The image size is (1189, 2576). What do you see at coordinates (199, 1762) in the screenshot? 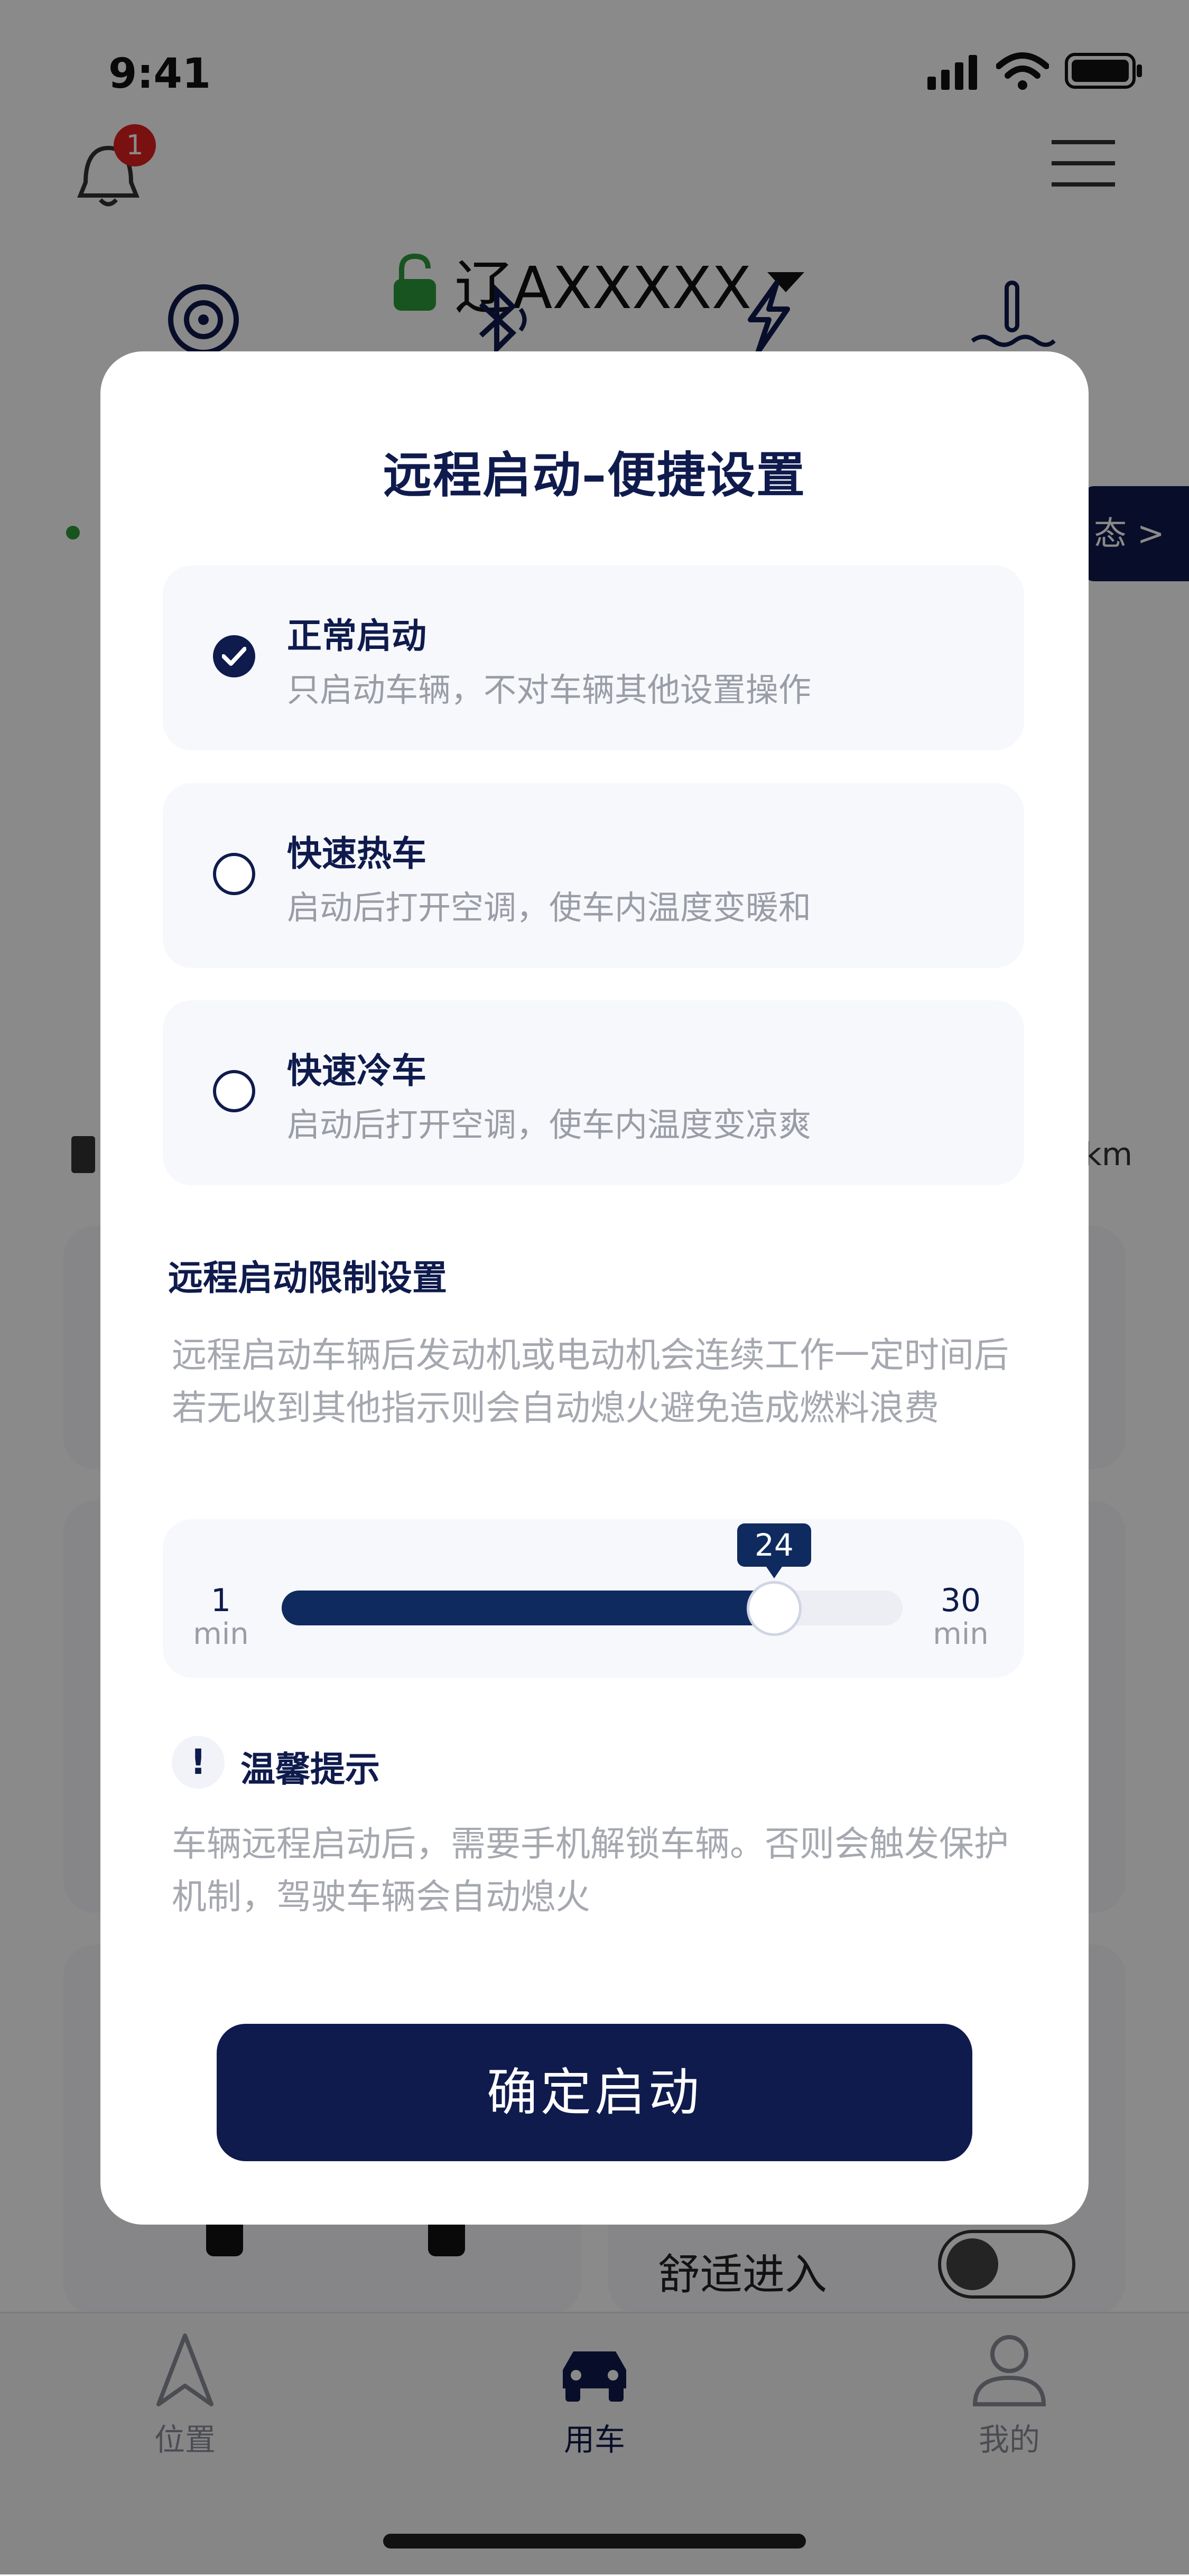
I see `exclamation-icon: !` at bounding box center [199, 1762].